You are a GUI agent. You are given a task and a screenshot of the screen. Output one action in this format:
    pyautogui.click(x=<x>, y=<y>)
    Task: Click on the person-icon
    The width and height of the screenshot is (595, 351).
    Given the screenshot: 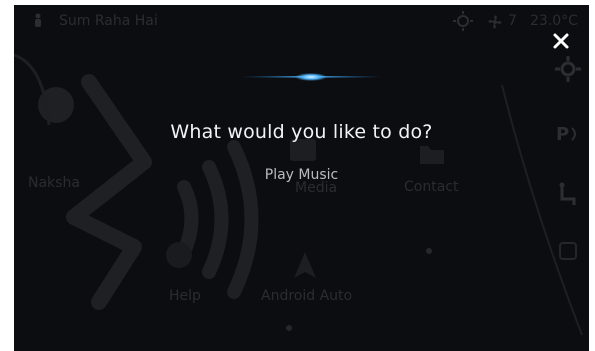 What is the action you would take?
    pyautogui.click(x=38, y=23)
    